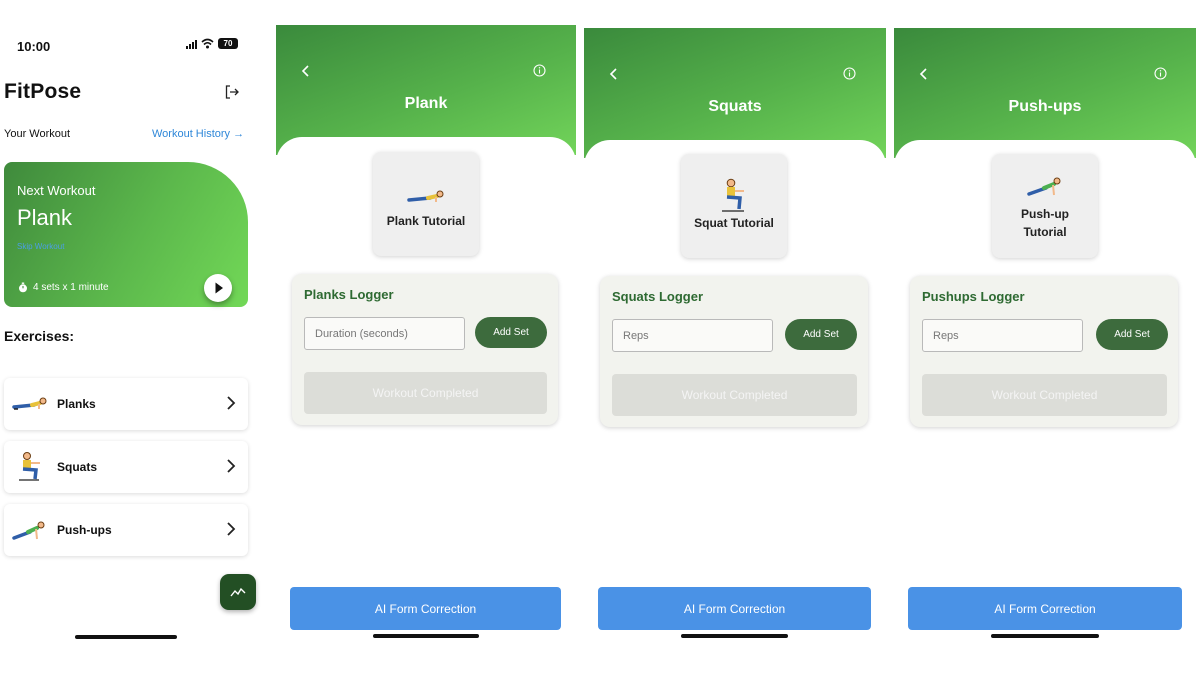  What do you see at coordinates (126, 530) in the screenshot?
I see `exercise-item-pushups: Push-ups` at bounding box center [126, 530].